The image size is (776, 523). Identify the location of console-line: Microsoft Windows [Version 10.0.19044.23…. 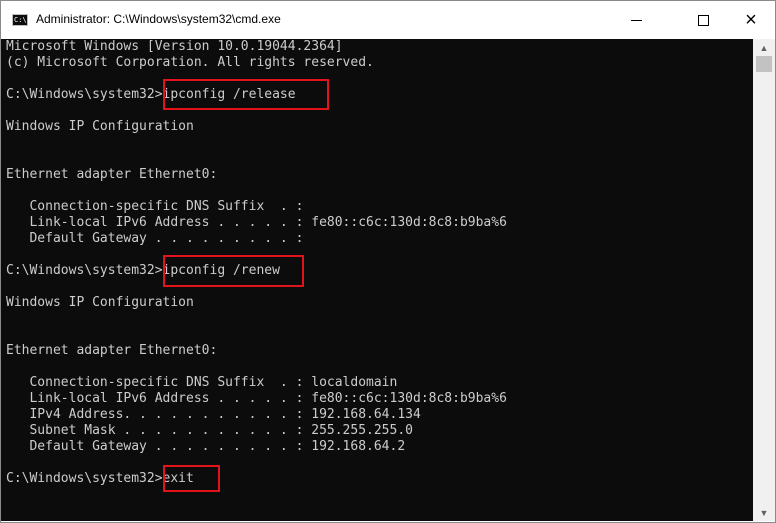
(174, 46).